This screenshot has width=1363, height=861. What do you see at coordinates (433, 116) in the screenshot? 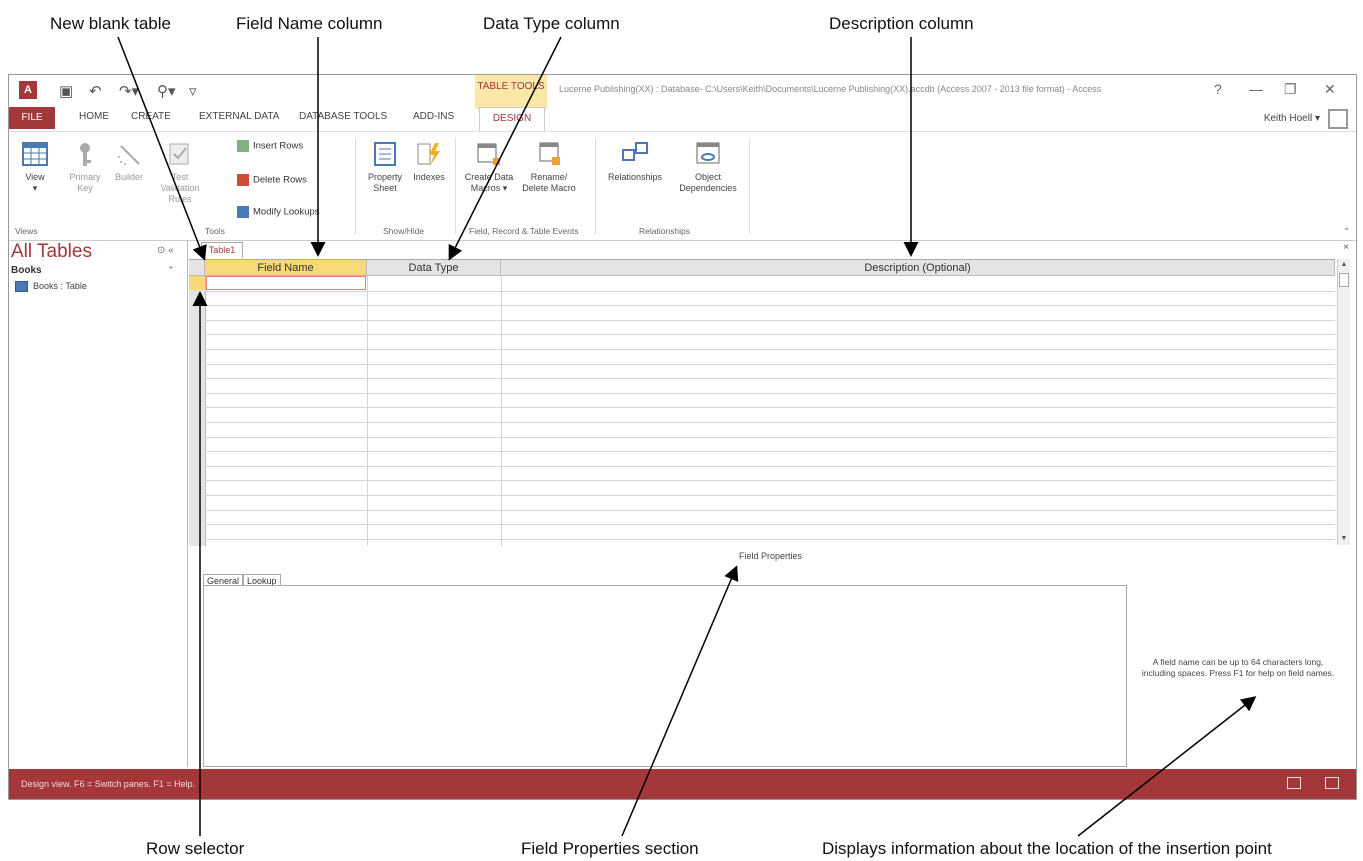
I see `tab-add-ins: ADD-INS` at bounding box center [433, 116].